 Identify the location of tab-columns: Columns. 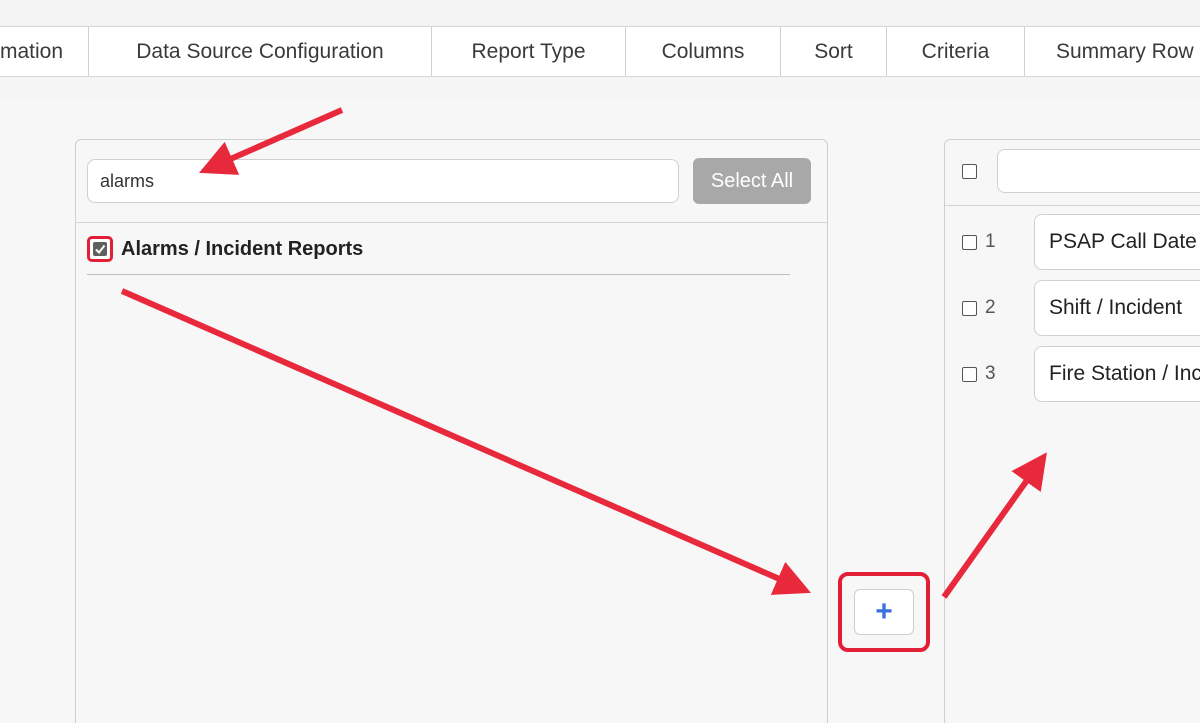
(703, 51).